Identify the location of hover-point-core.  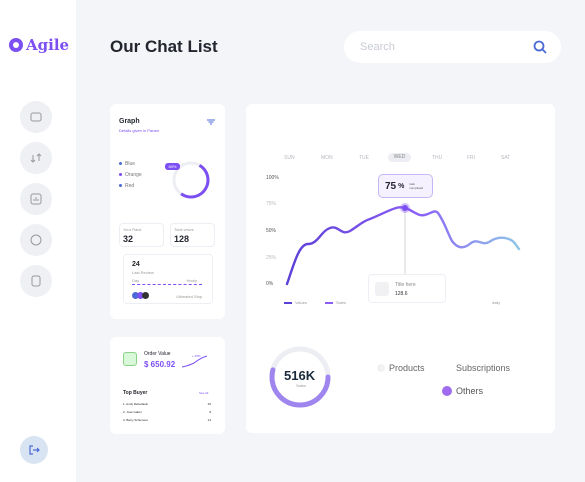
(405, 208).